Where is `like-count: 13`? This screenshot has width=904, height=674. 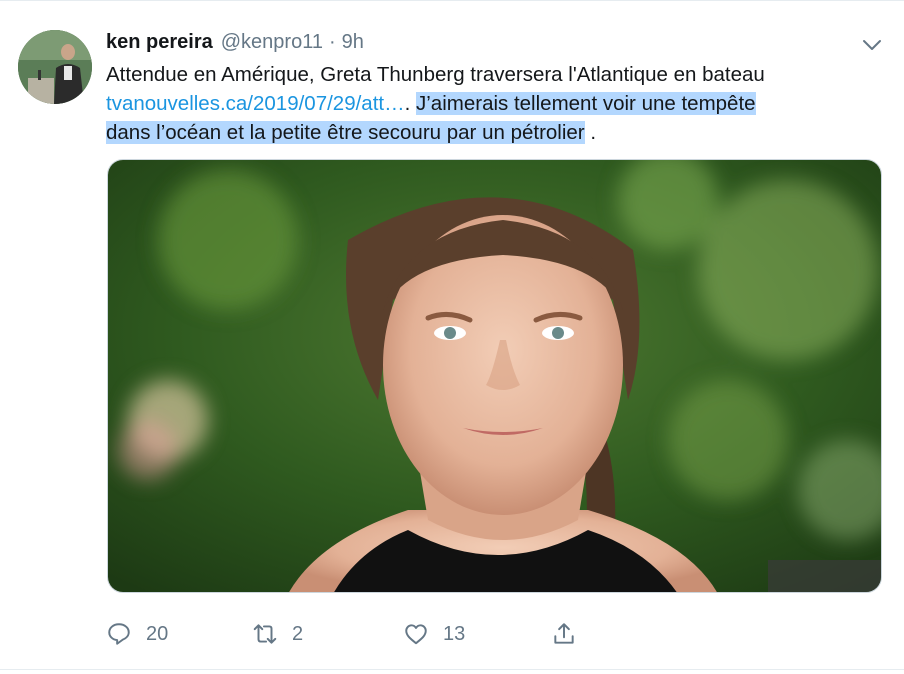
like-count: 13 is located at coordinates (454, 633).